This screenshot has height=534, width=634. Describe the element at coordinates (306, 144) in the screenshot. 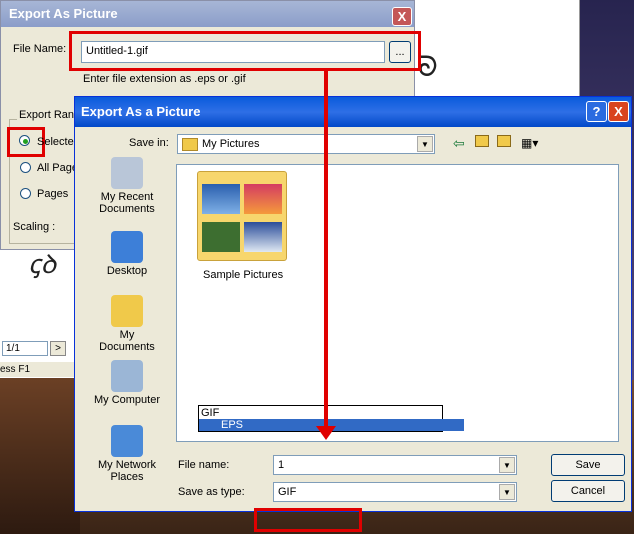

I see `save-in-combo: My Pictures` at that location.